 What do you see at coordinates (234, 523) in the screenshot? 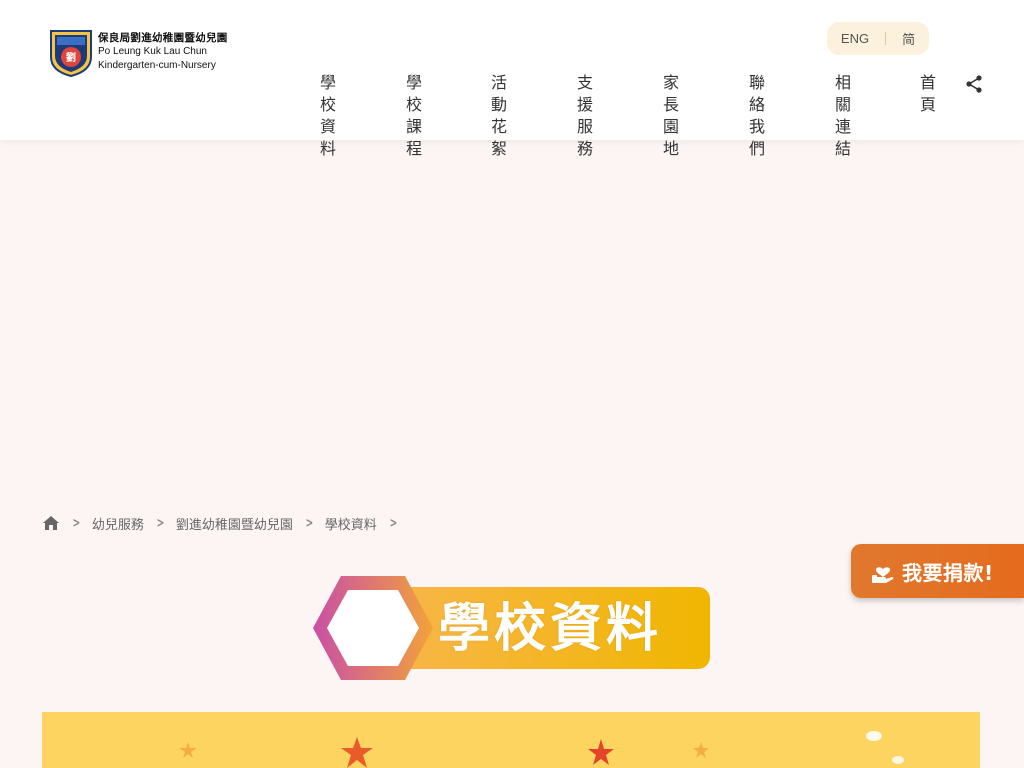
I see `breadcrumb-item-kindergarten: 劉進幼稚園暨幼兒園` at bounding box center [234, 523].